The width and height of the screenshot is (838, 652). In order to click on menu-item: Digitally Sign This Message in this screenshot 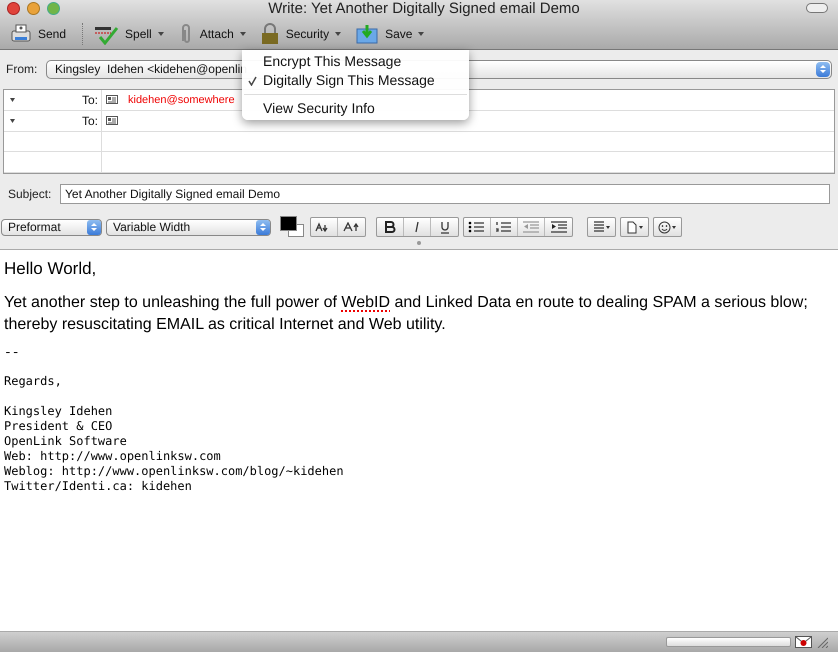, I will do `click(355, 80)`.